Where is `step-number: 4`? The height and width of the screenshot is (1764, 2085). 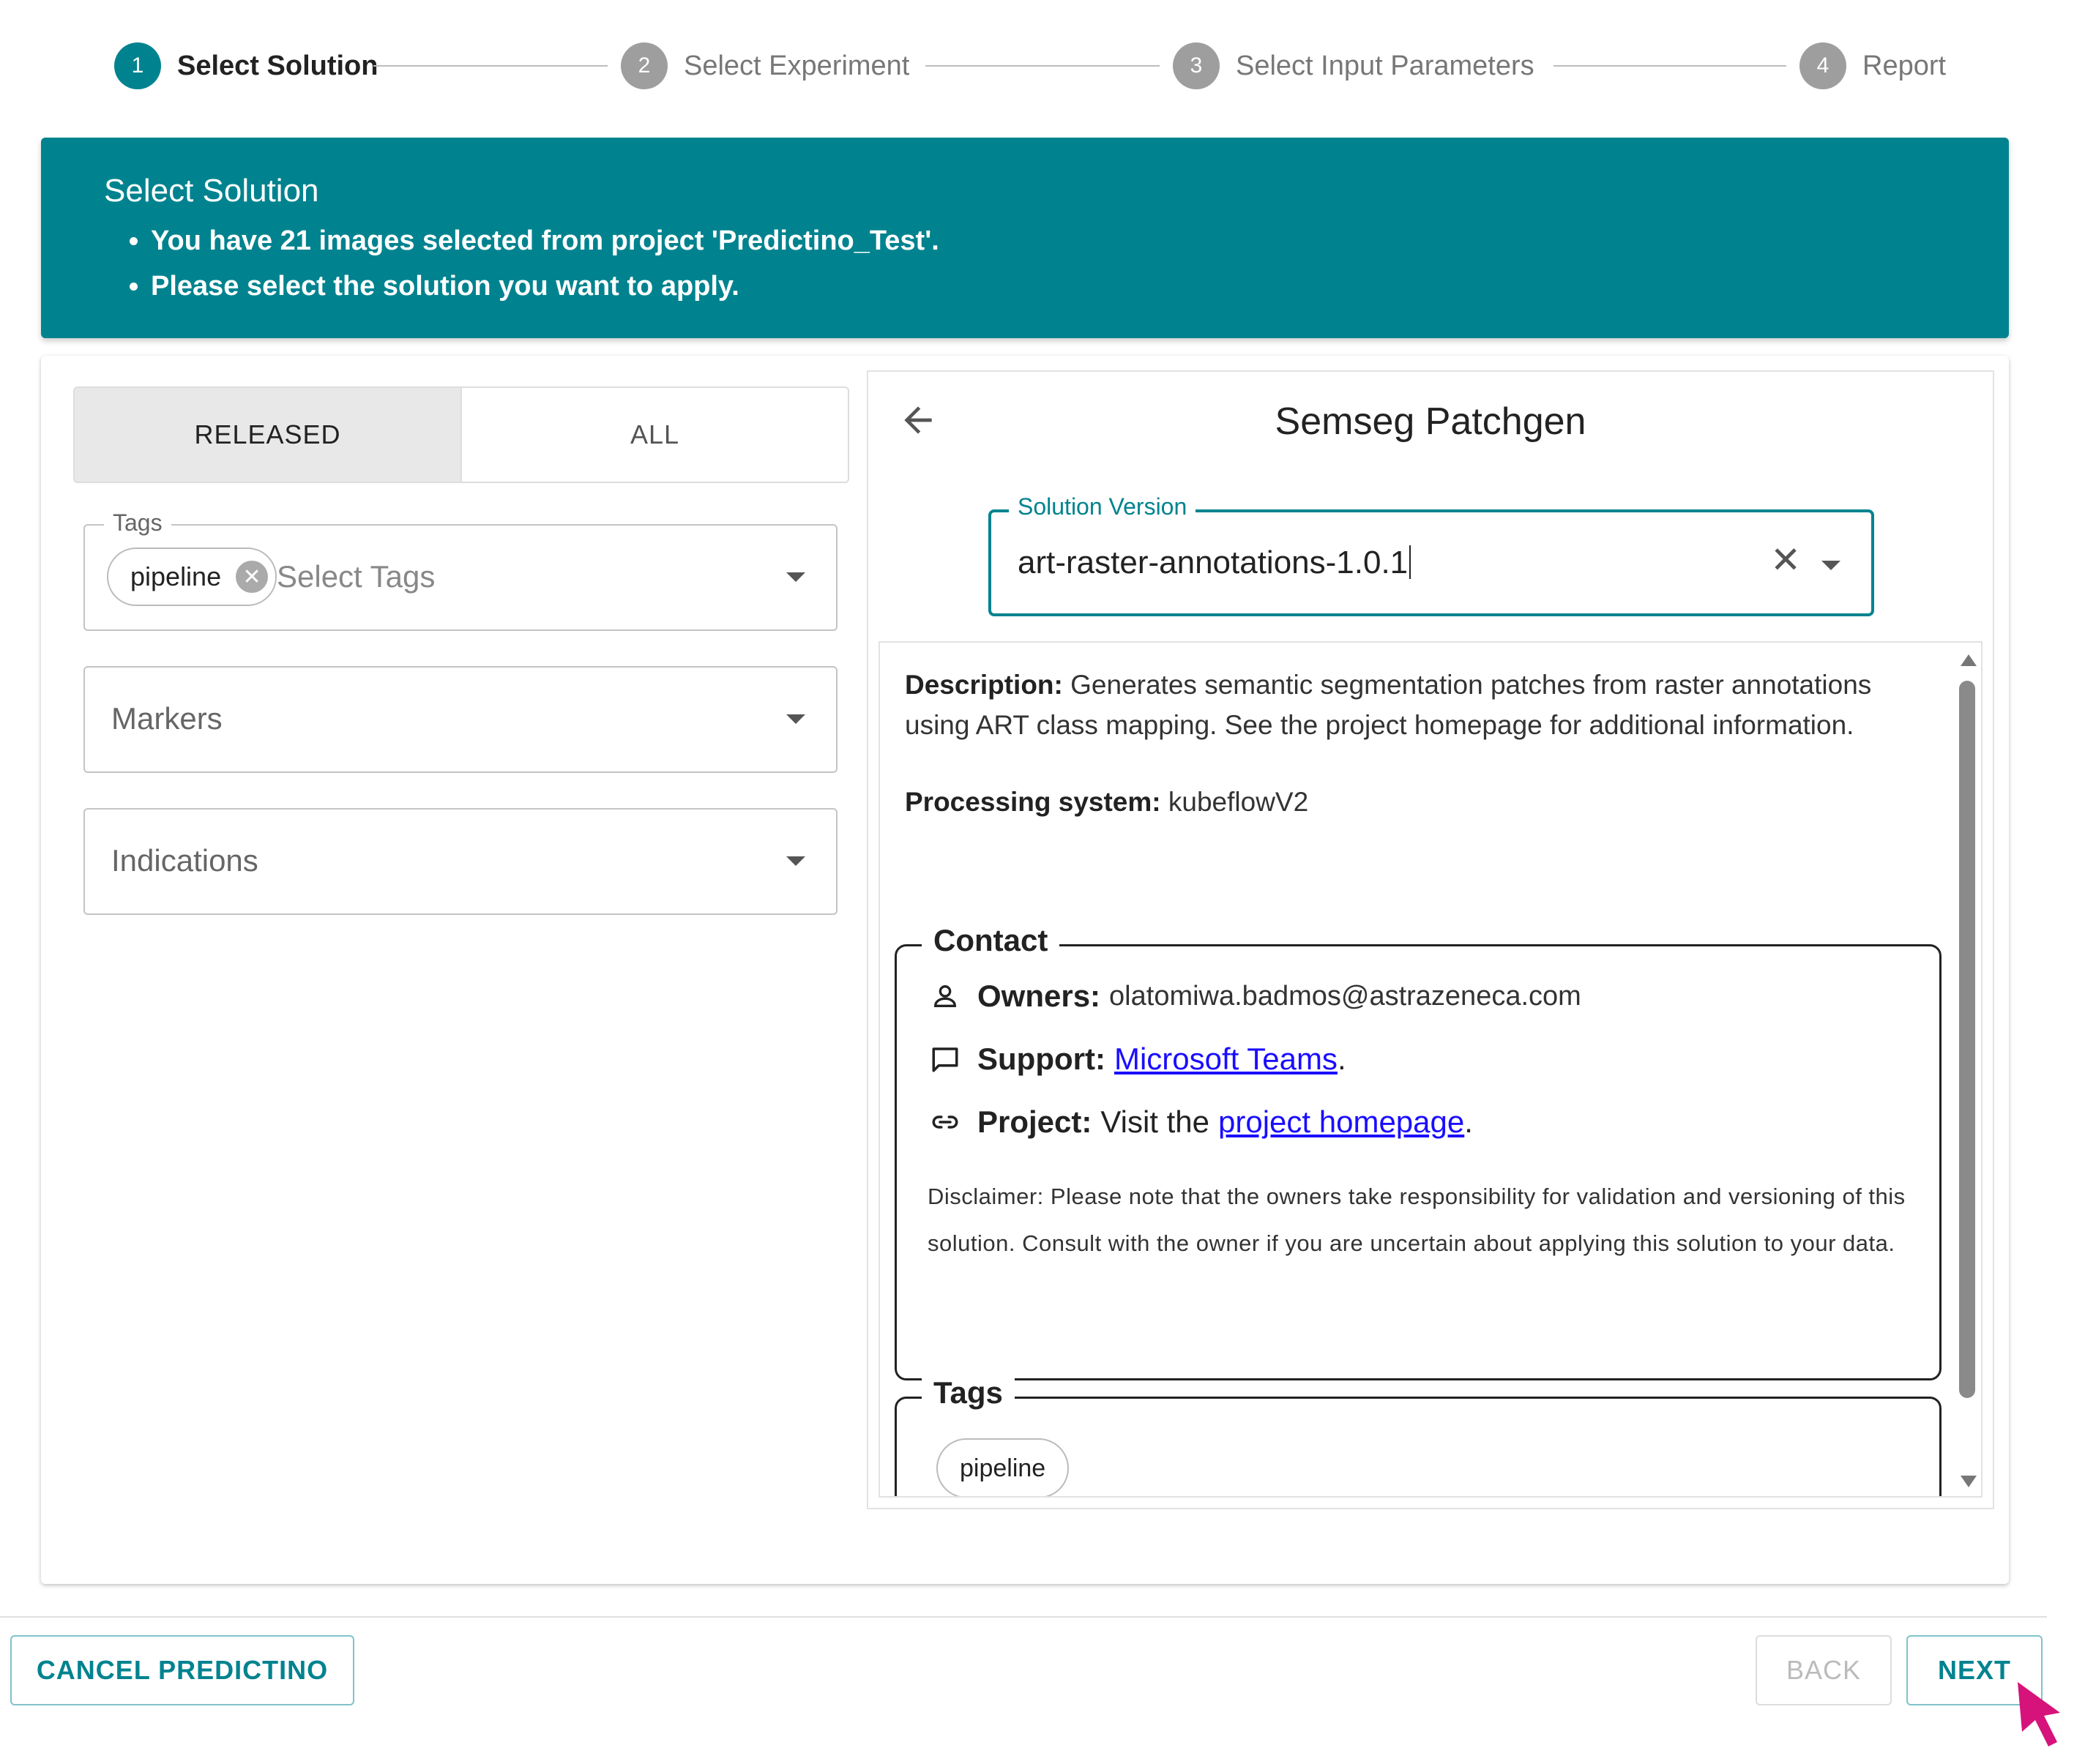
step-number: 4 is located at coordinates (1823, 65).